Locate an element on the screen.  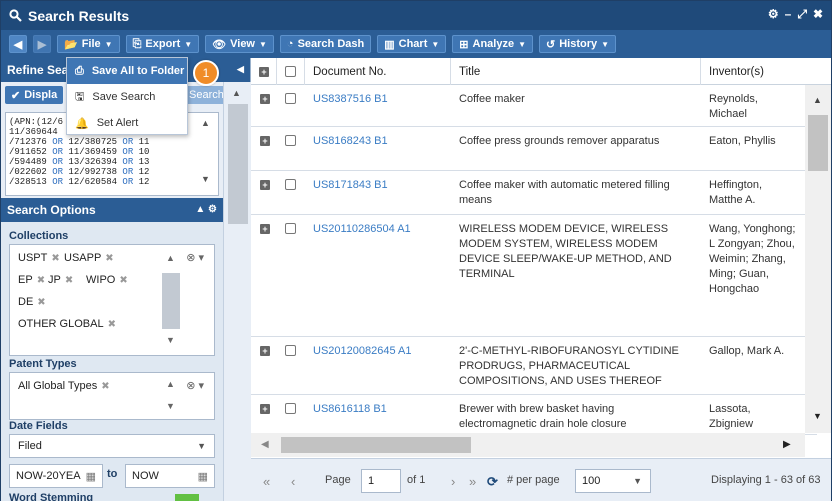
close-icon: ✖ is located at coordinates (818, 14).